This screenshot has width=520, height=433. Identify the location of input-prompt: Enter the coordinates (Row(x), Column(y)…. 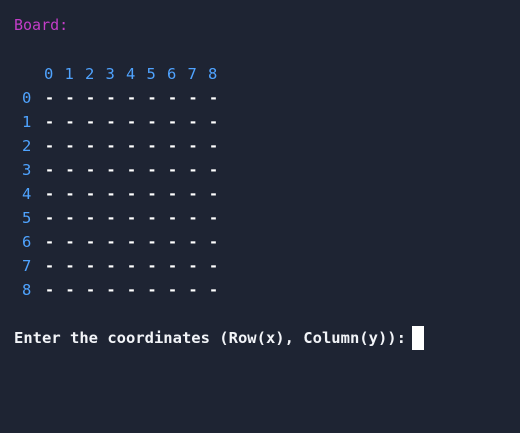
(210, 338).